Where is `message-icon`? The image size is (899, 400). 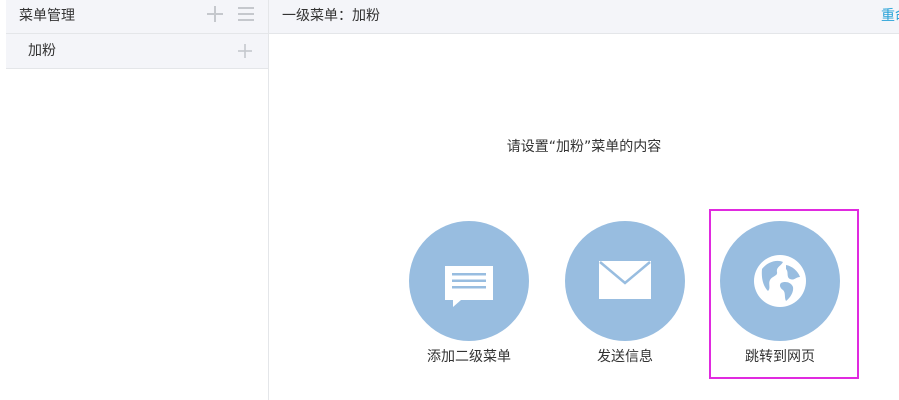 message-icon is located at coordinates (469, 286).